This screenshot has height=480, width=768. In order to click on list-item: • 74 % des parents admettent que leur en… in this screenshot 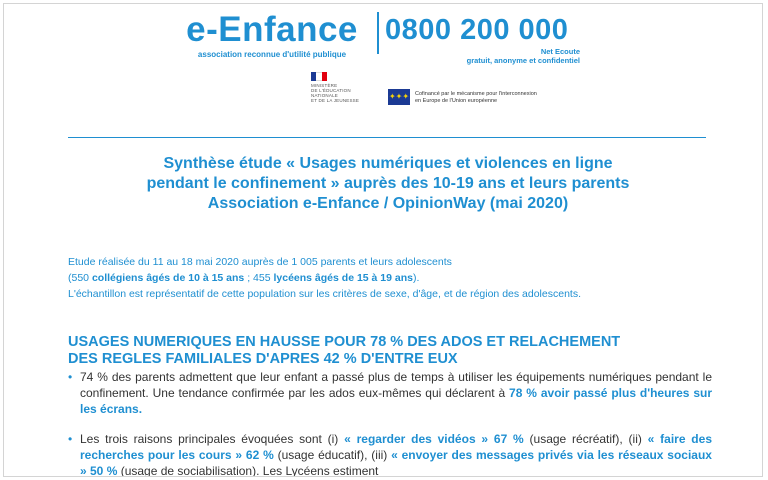, I will do `click(390, 393)`.